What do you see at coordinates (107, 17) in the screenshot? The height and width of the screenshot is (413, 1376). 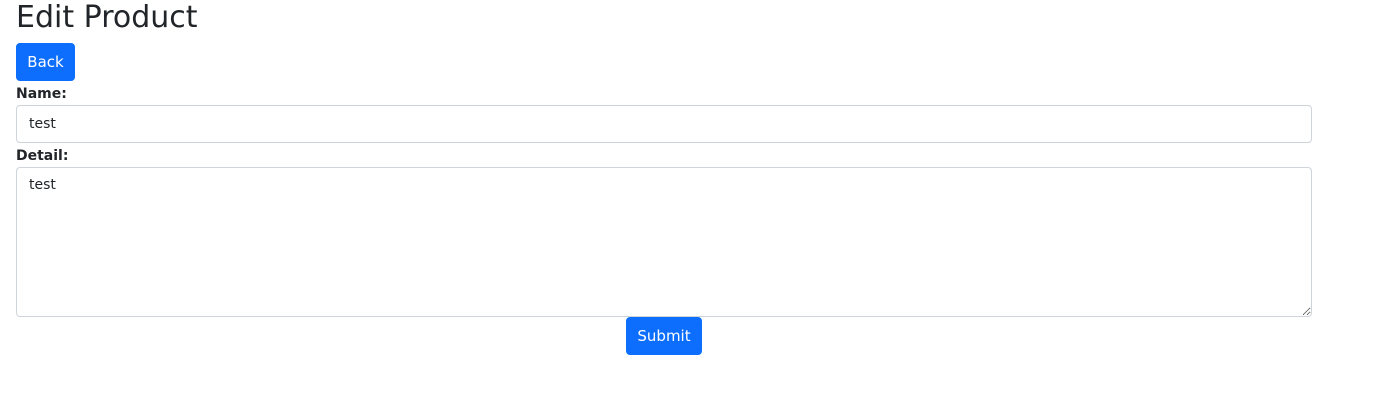 I see `page-title: Edit Product` at bounding box center [107, 17].